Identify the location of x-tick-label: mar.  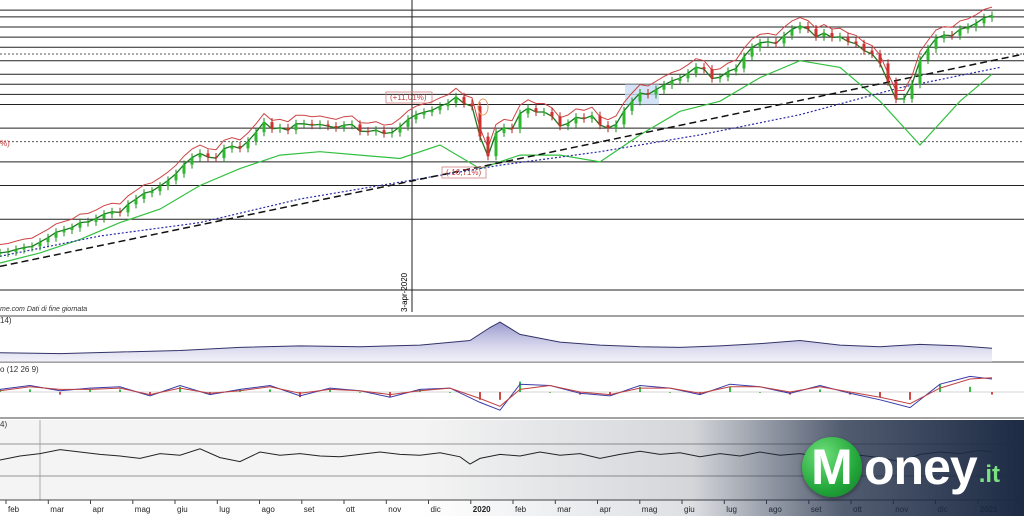
(57, 509).